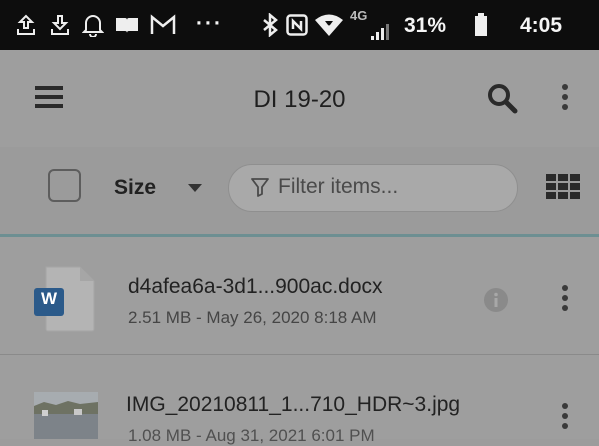  Describe the element at coordinates (64, 185) in the screenshot. I see `select-all-checkbox` at that location.